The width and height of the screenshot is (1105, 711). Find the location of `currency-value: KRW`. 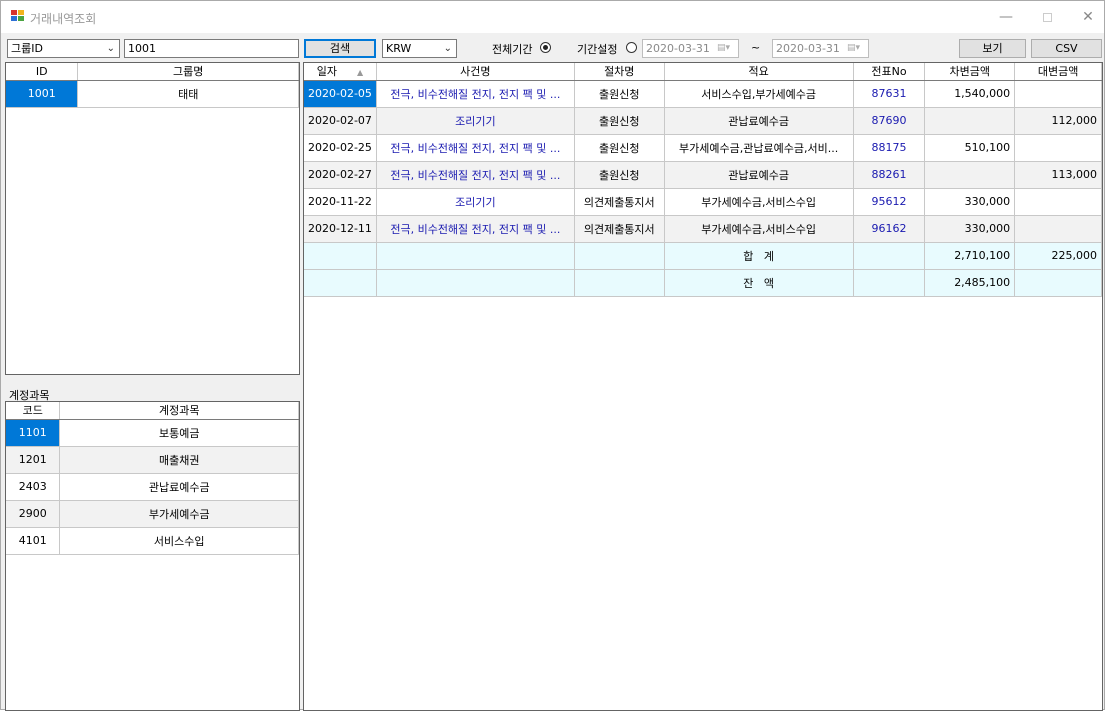

currency-value: KRW is located at coordinates (399, 48).